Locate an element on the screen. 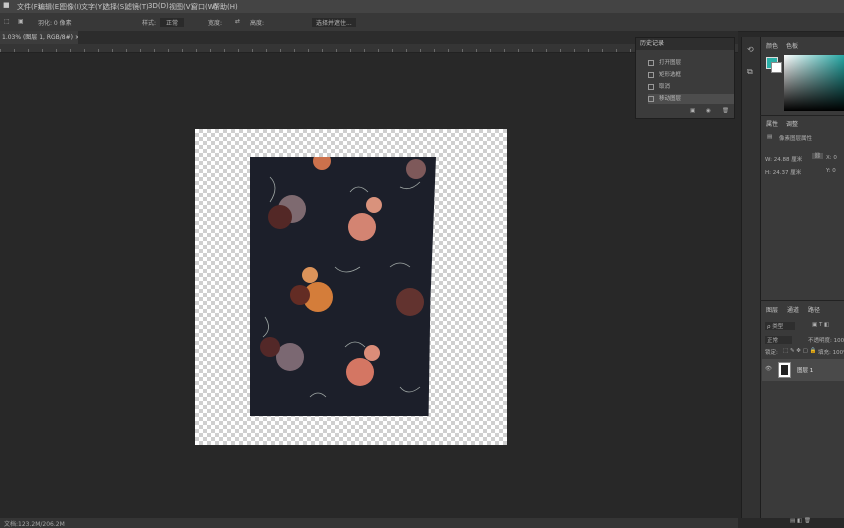  history-panel: 历史记录 打开图层 矩形选框 取消 移动图层 ▣ ◉ 🗑 is located at coordinates (685, 78).